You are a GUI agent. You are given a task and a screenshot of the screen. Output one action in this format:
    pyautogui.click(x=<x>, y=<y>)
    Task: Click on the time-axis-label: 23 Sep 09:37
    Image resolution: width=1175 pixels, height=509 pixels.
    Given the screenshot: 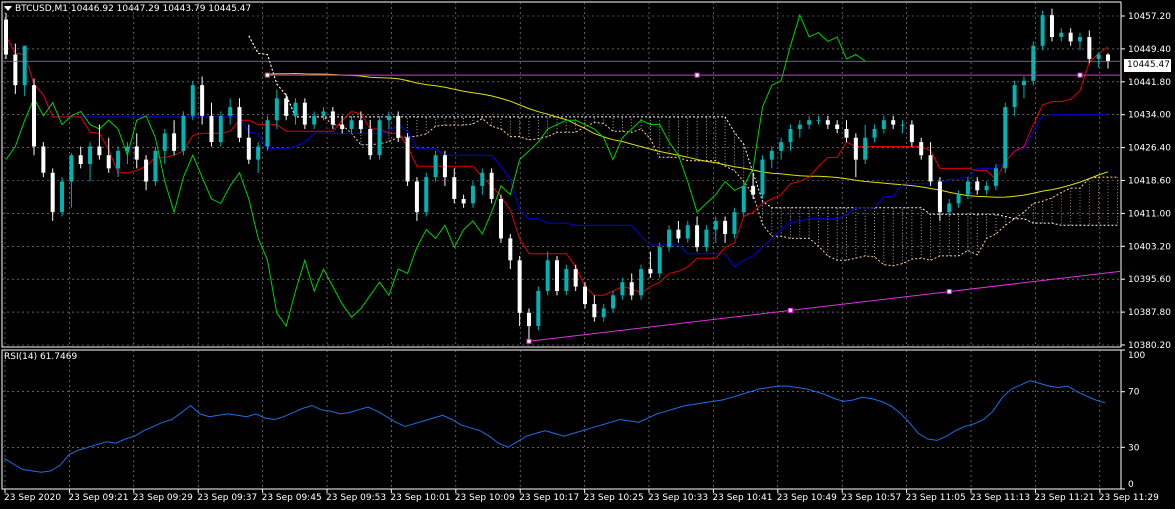 What is the action you would take?
    pyautogui.click(x=227, y=498)
    